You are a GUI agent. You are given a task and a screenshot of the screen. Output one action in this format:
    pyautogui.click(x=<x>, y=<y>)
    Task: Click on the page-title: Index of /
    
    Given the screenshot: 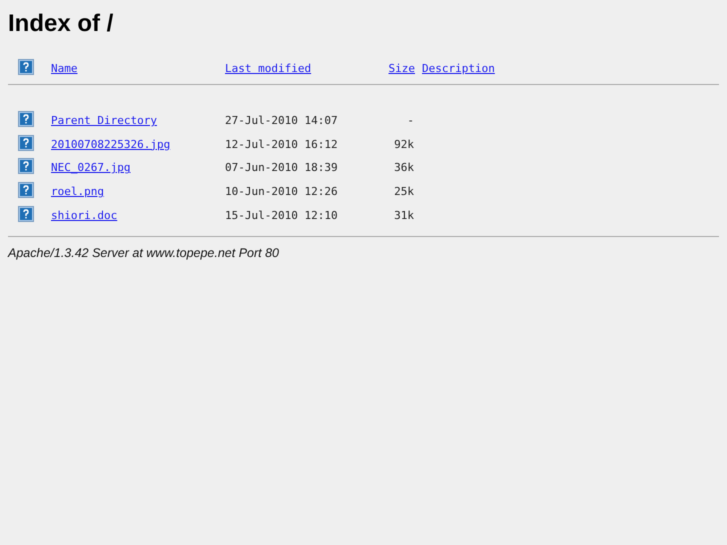 What is the action you would take?
    pyautogui.click(x=61, y=23)
    